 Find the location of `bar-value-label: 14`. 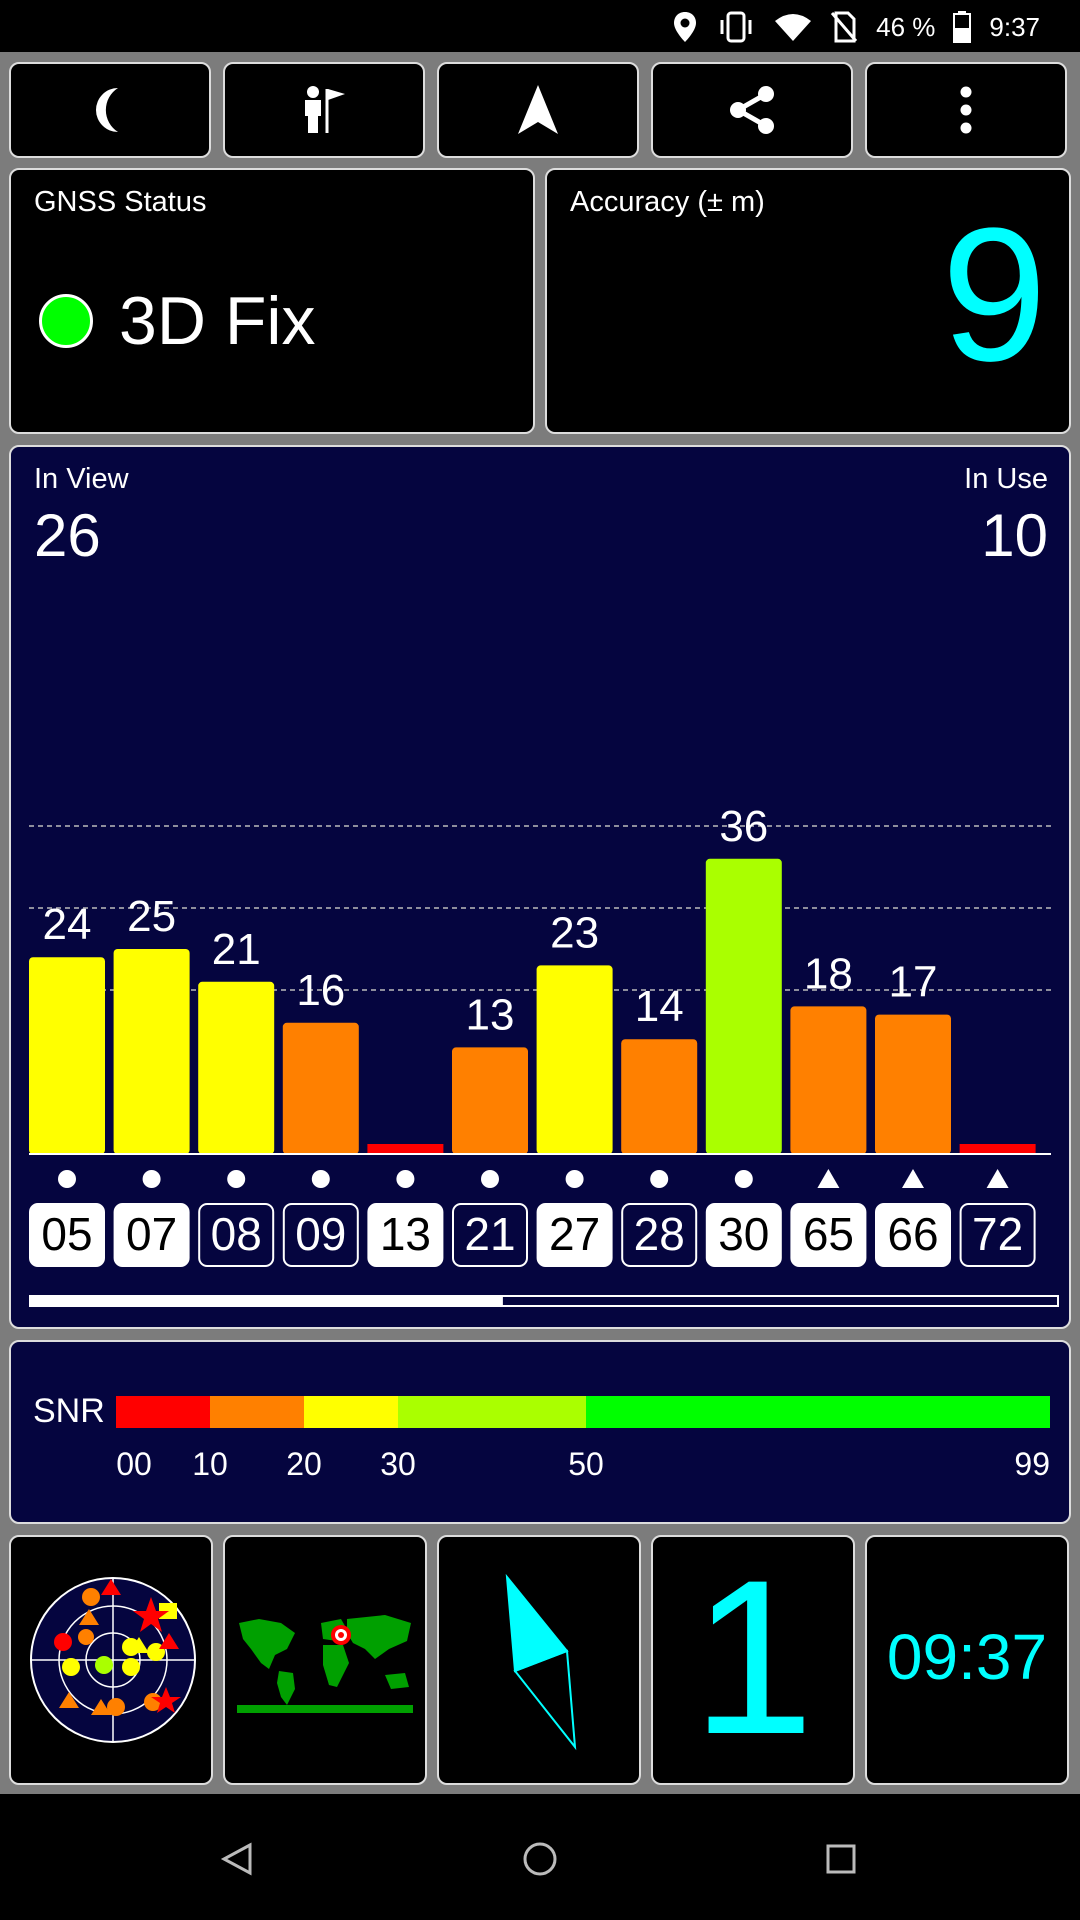

bar-value-label: 14 is located at coordinates (659, 1006).